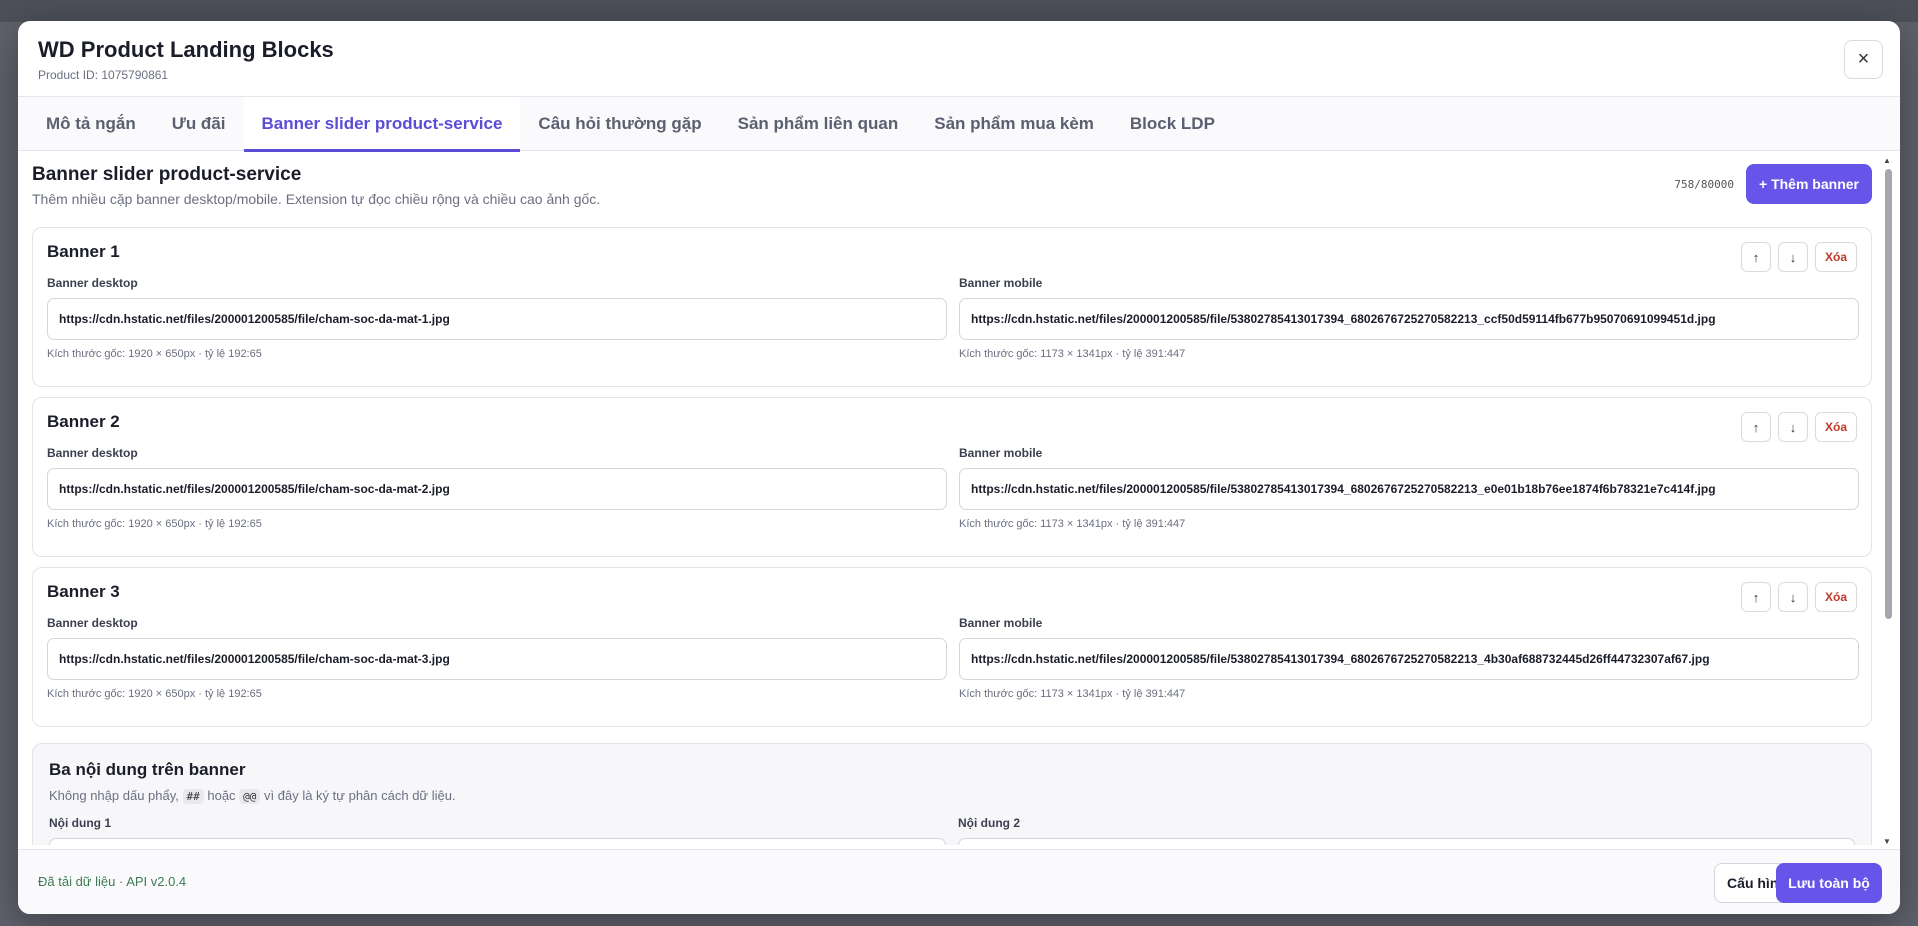 This screenshot has height=926, width=1918. What do you see at coordinates (83, 421) in the screenshot?
I see `banner-title: Banner 2` at bounding box center [83, 421].